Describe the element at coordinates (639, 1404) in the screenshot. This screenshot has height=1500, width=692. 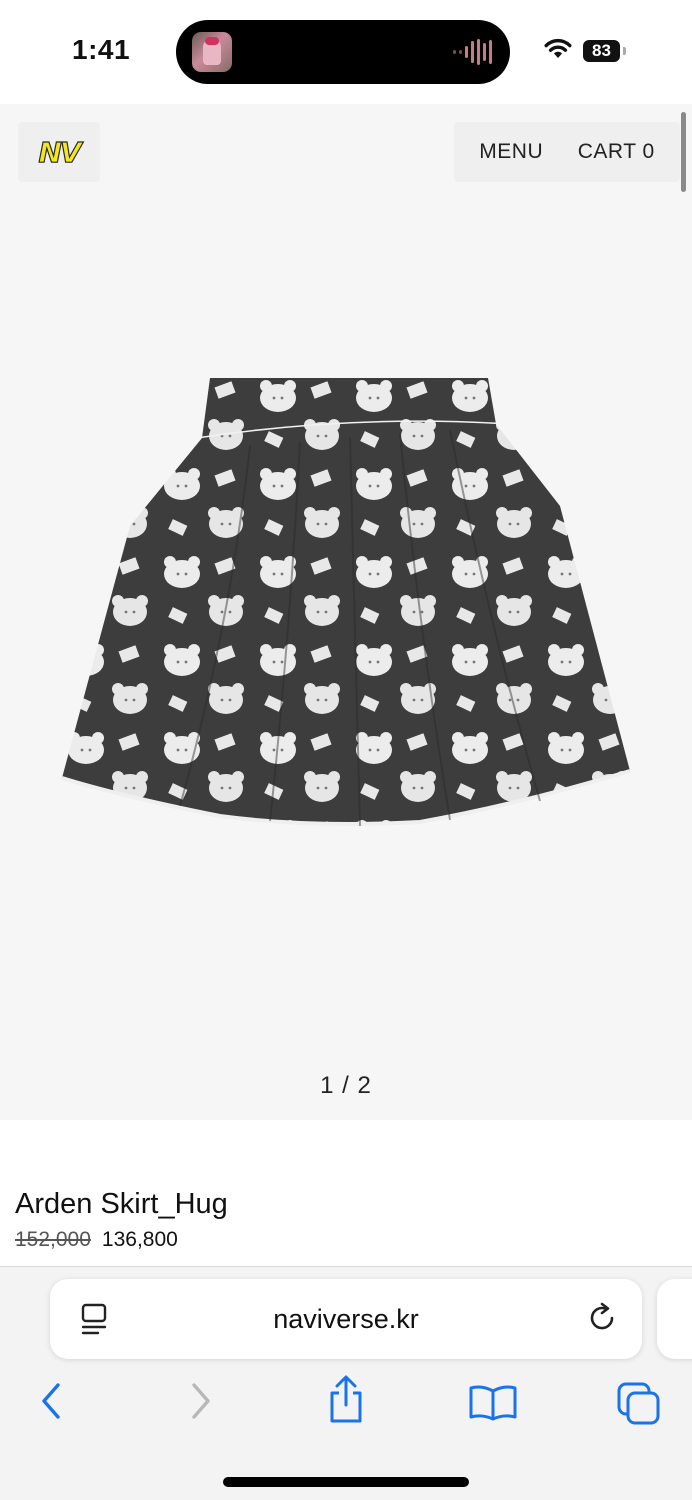
I see `tabs-icon` at that location.